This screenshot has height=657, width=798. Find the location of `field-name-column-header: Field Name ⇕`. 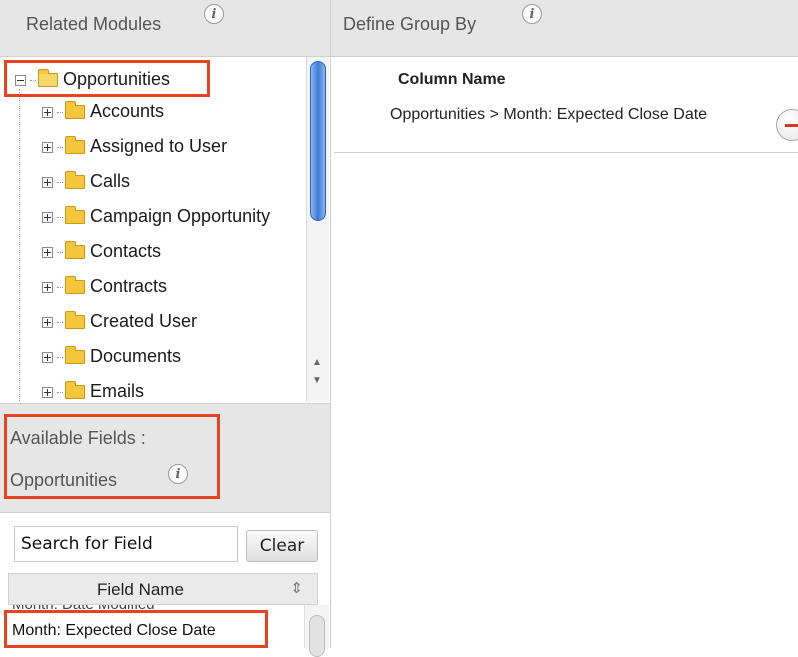

field-name-column-header: Field Name ⇕ is located at coordinates (163, 589).